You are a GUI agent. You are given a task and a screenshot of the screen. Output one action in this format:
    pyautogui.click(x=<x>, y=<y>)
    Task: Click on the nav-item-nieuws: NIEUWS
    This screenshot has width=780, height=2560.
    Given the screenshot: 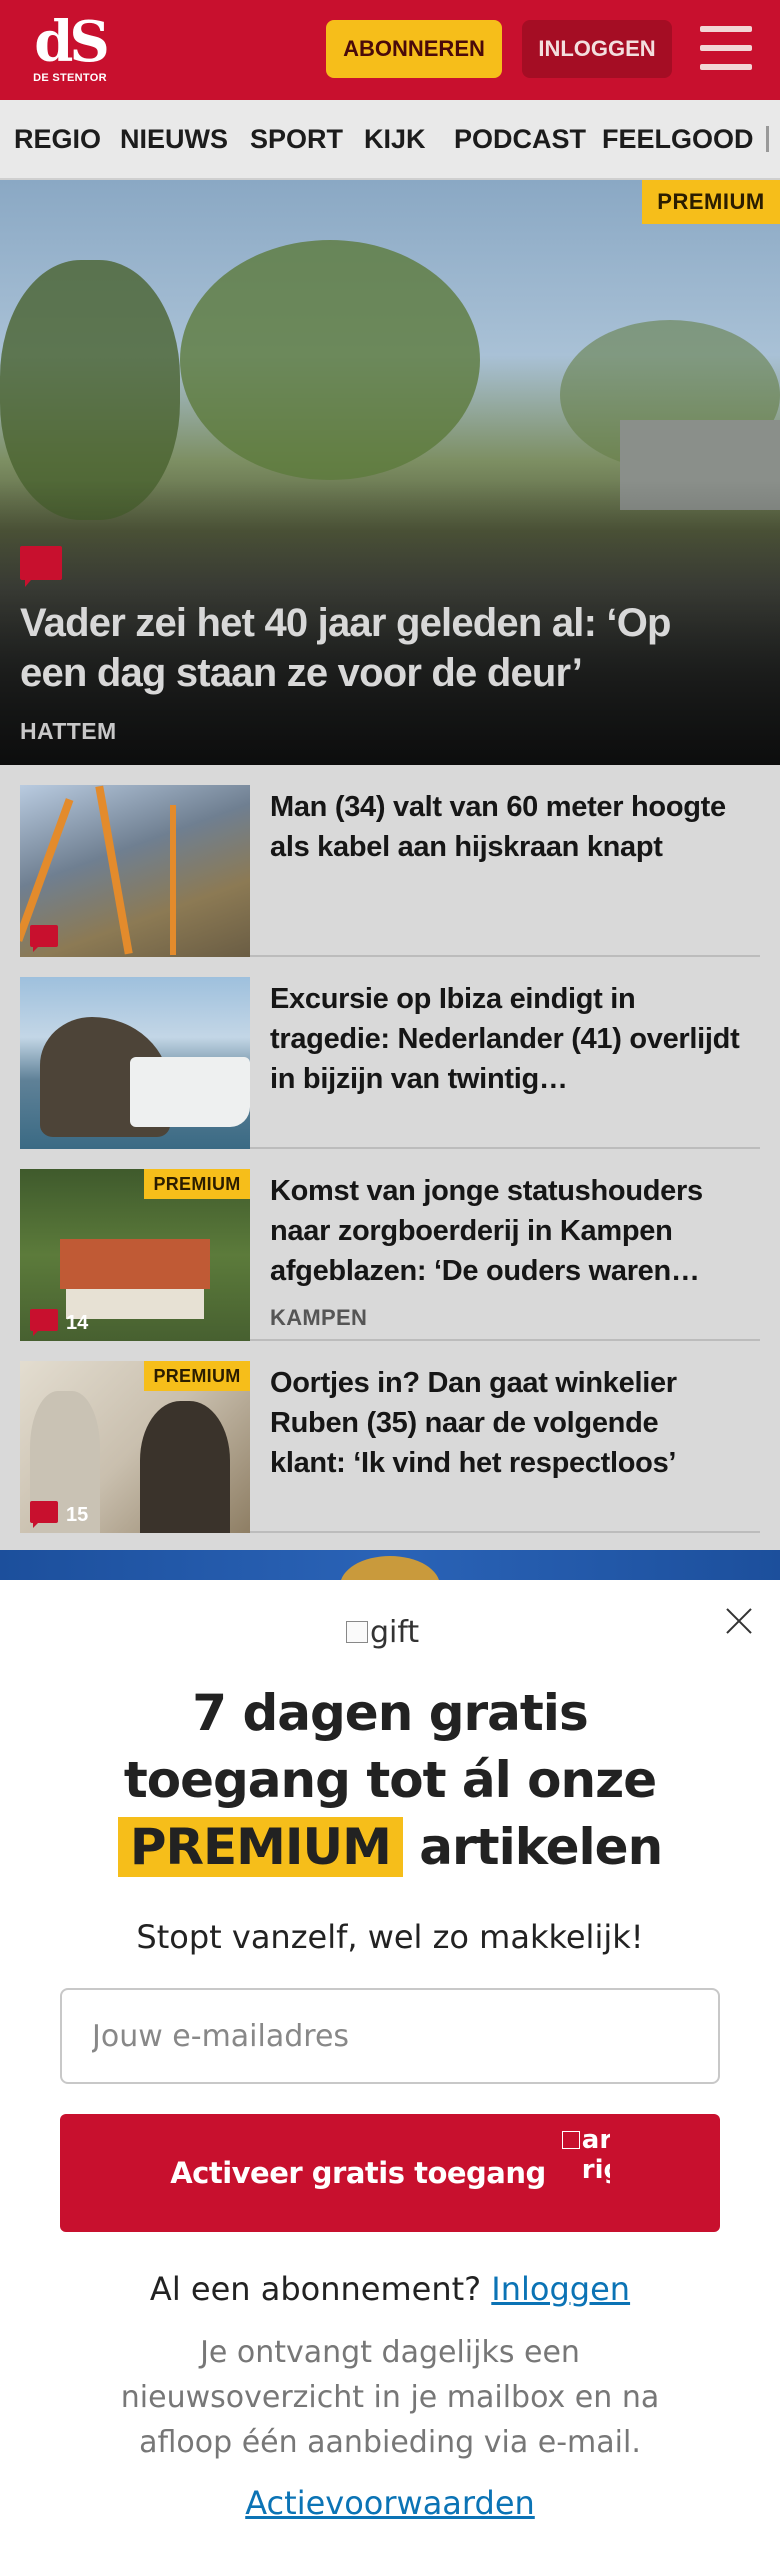 What is the action you would take?
    pyautogui.click(x=174, y=139)
    